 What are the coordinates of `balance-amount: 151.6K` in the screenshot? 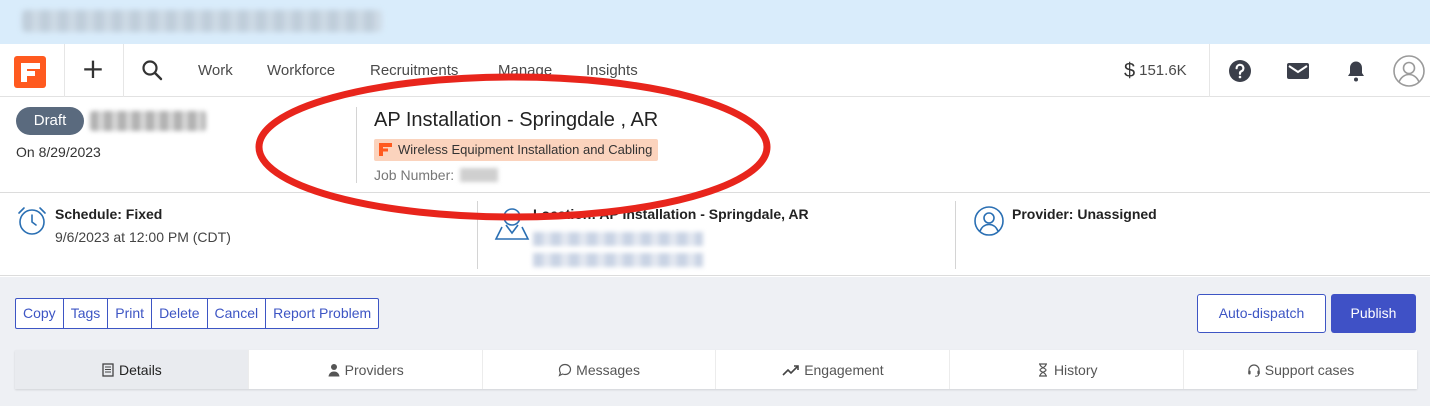 It's located at (1163, 70).